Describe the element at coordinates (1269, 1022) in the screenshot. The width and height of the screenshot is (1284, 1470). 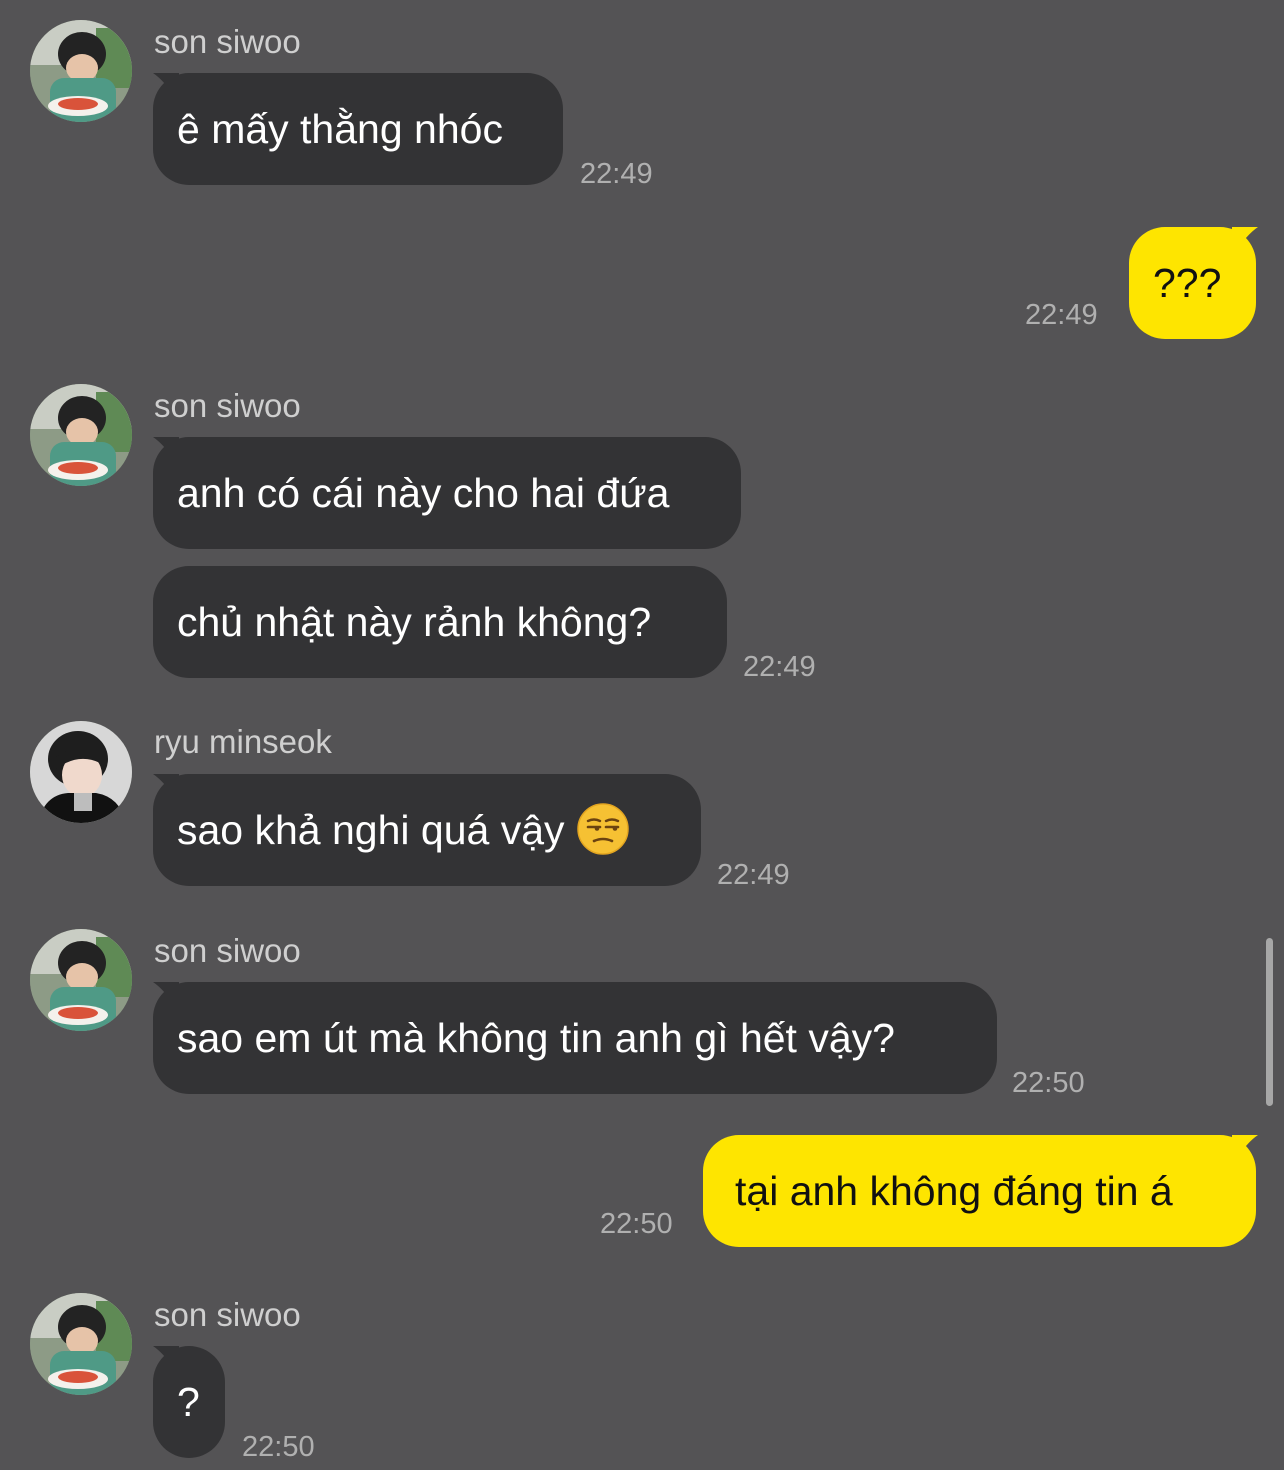
I see `scrollbar-thumb` at that location.